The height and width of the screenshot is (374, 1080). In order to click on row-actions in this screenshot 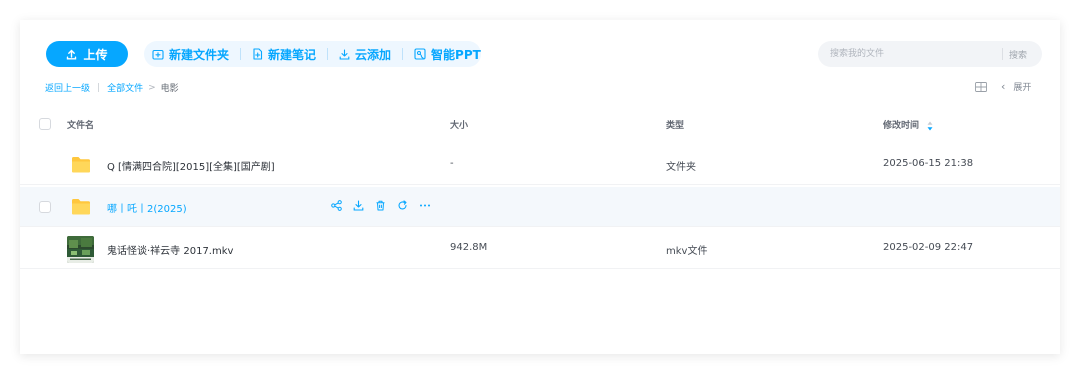, I will do `click(386, 205)`.